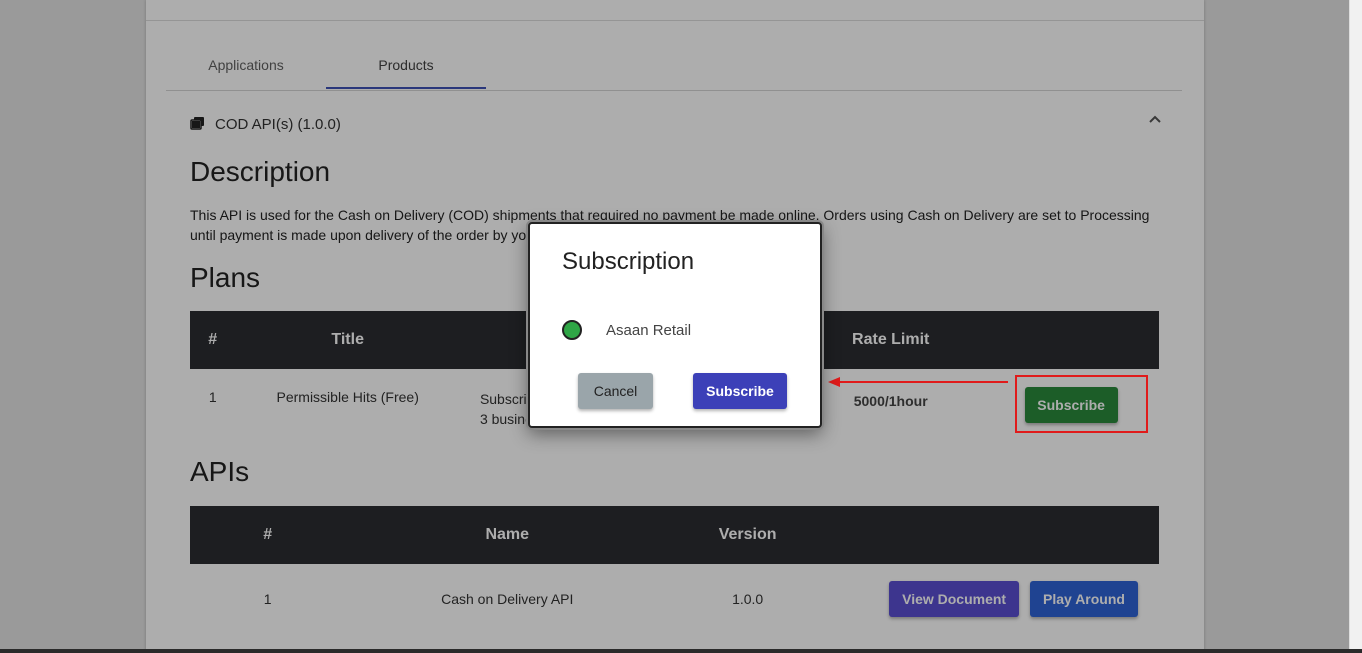 This screenshot has height=653, width=1362. I want to click on bottom-bar, so click(681, 651).